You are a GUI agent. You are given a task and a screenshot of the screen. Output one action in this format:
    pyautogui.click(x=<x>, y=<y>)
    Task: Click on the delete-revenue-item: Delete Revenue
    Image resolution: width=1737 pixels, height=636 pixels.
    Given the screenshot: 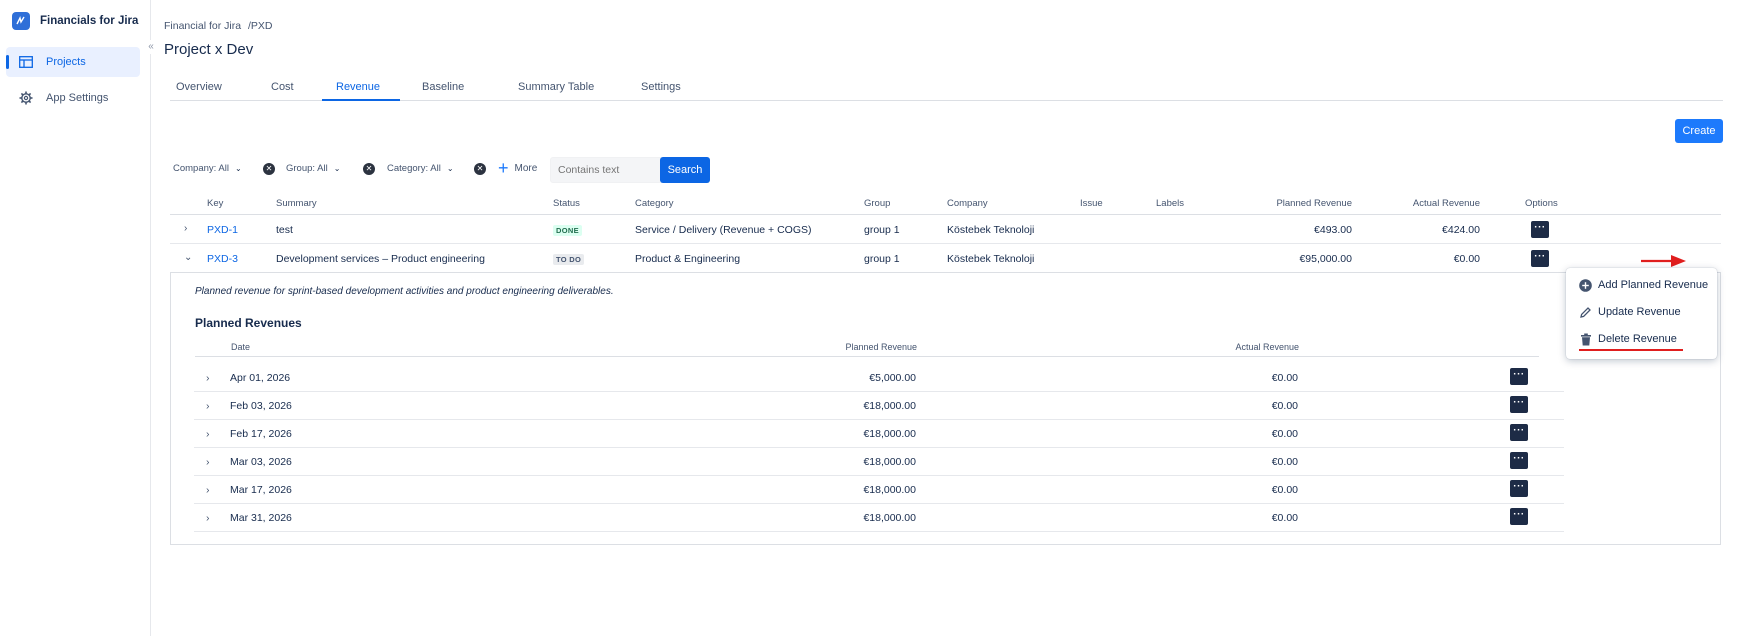 What is the action you would take?
    pyautogui.click(x=1628, y=339)
    